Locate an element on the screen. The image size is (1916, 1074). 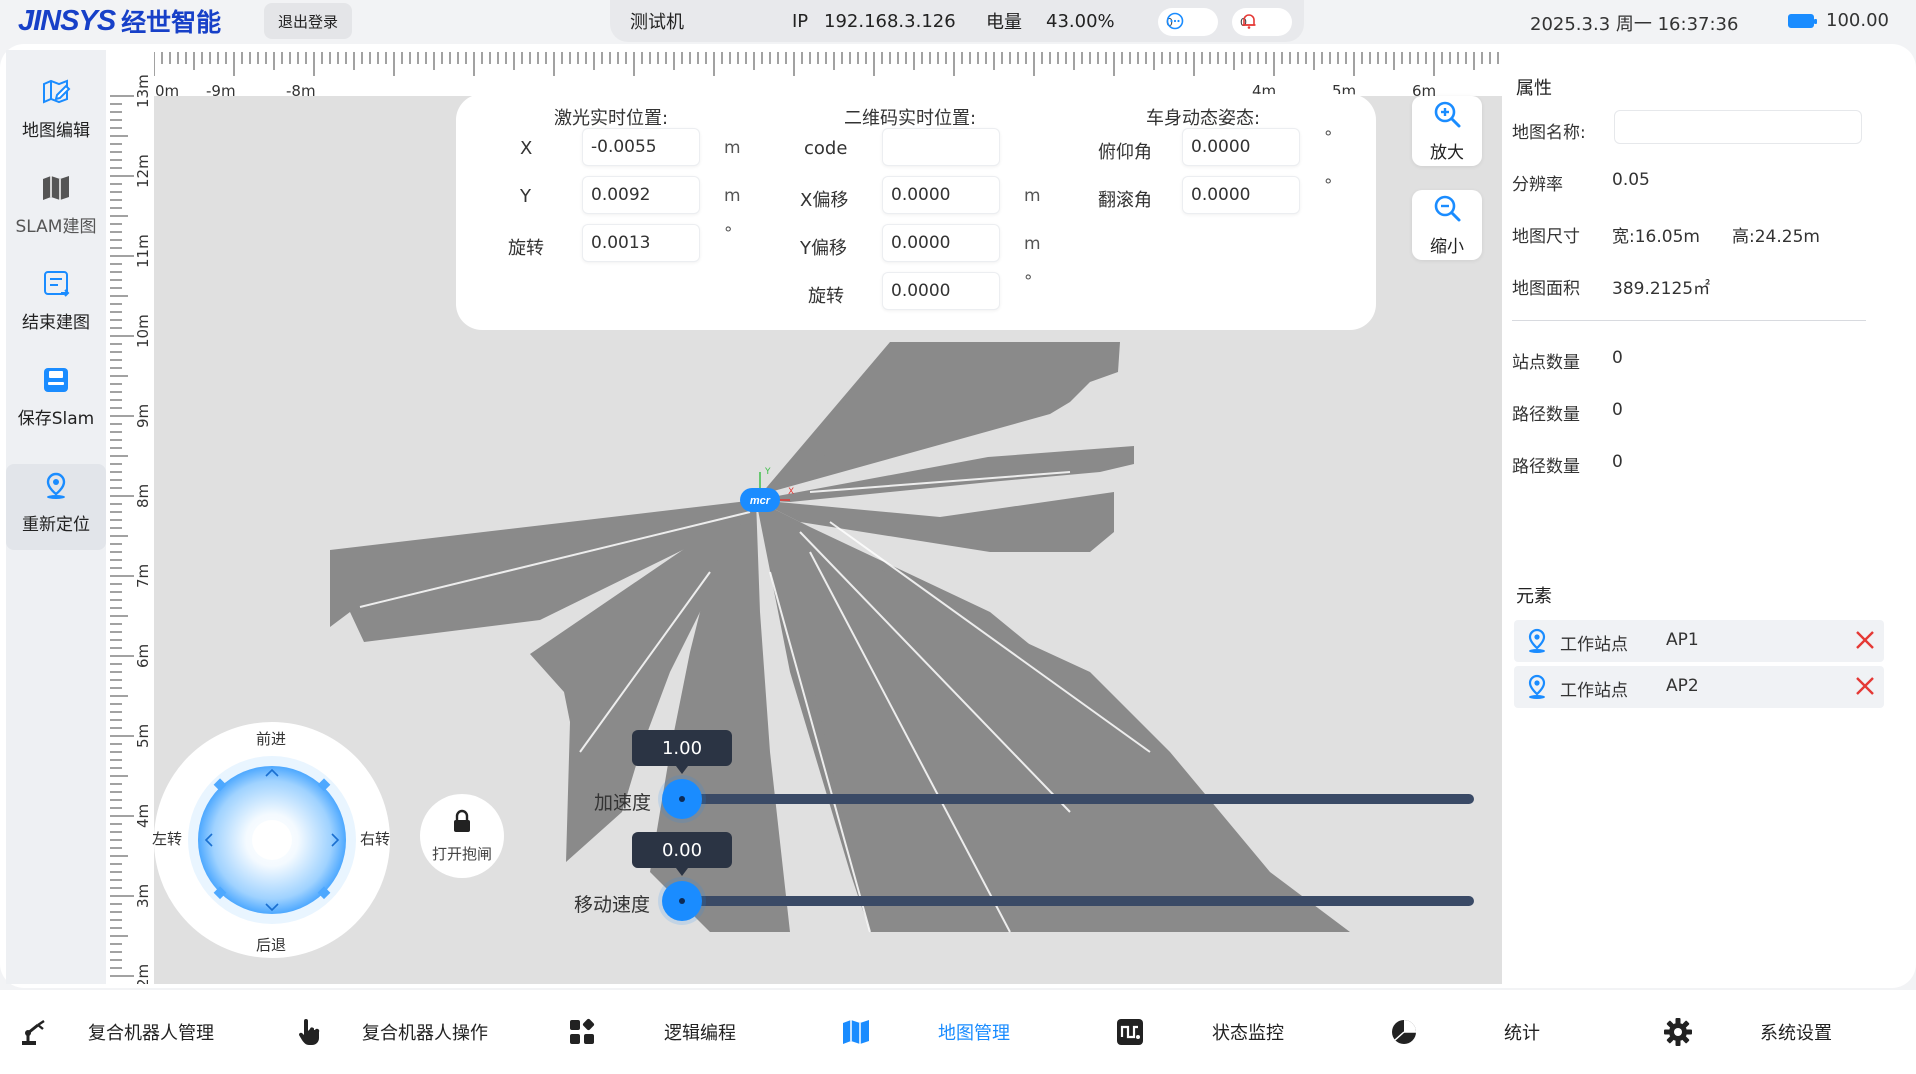
pie-chart-icon is located at coordinates (1404, 1032).